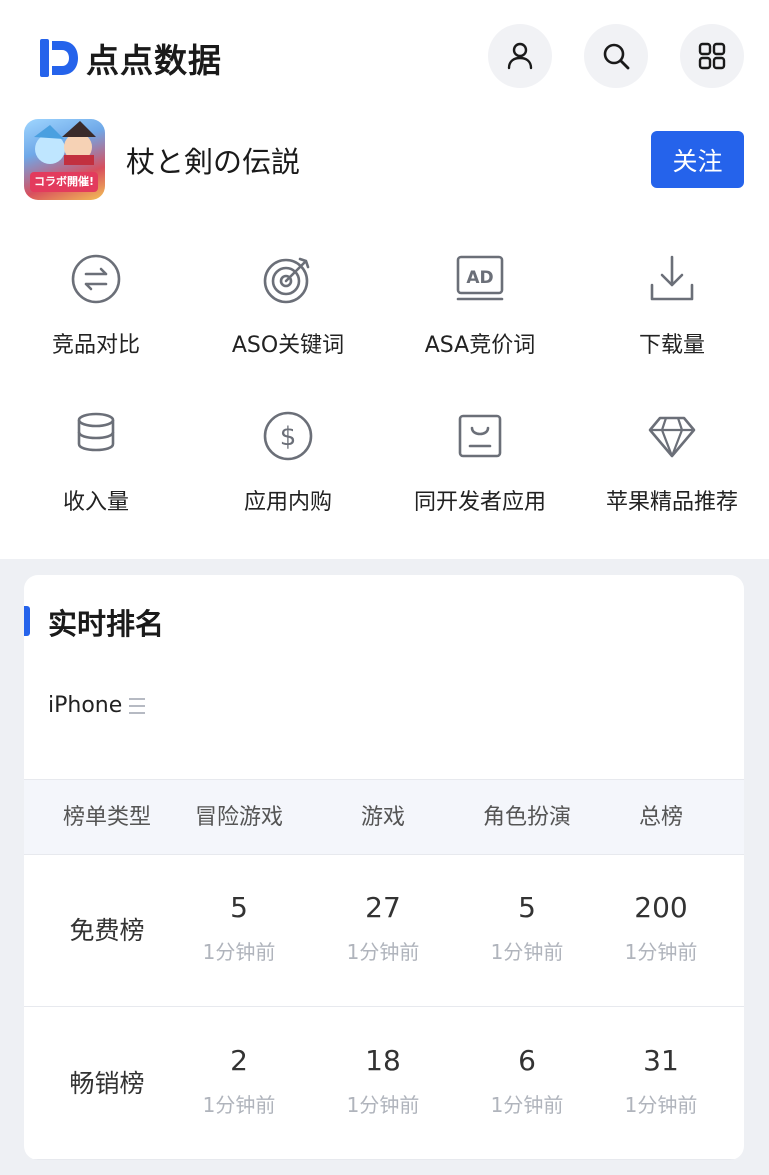 This screenshot has width=769, height=1175. Describe the element at coordinates (672, 463) in the screenshot. I see `feature-apple-featured: 苹果精品推荐` at that location.